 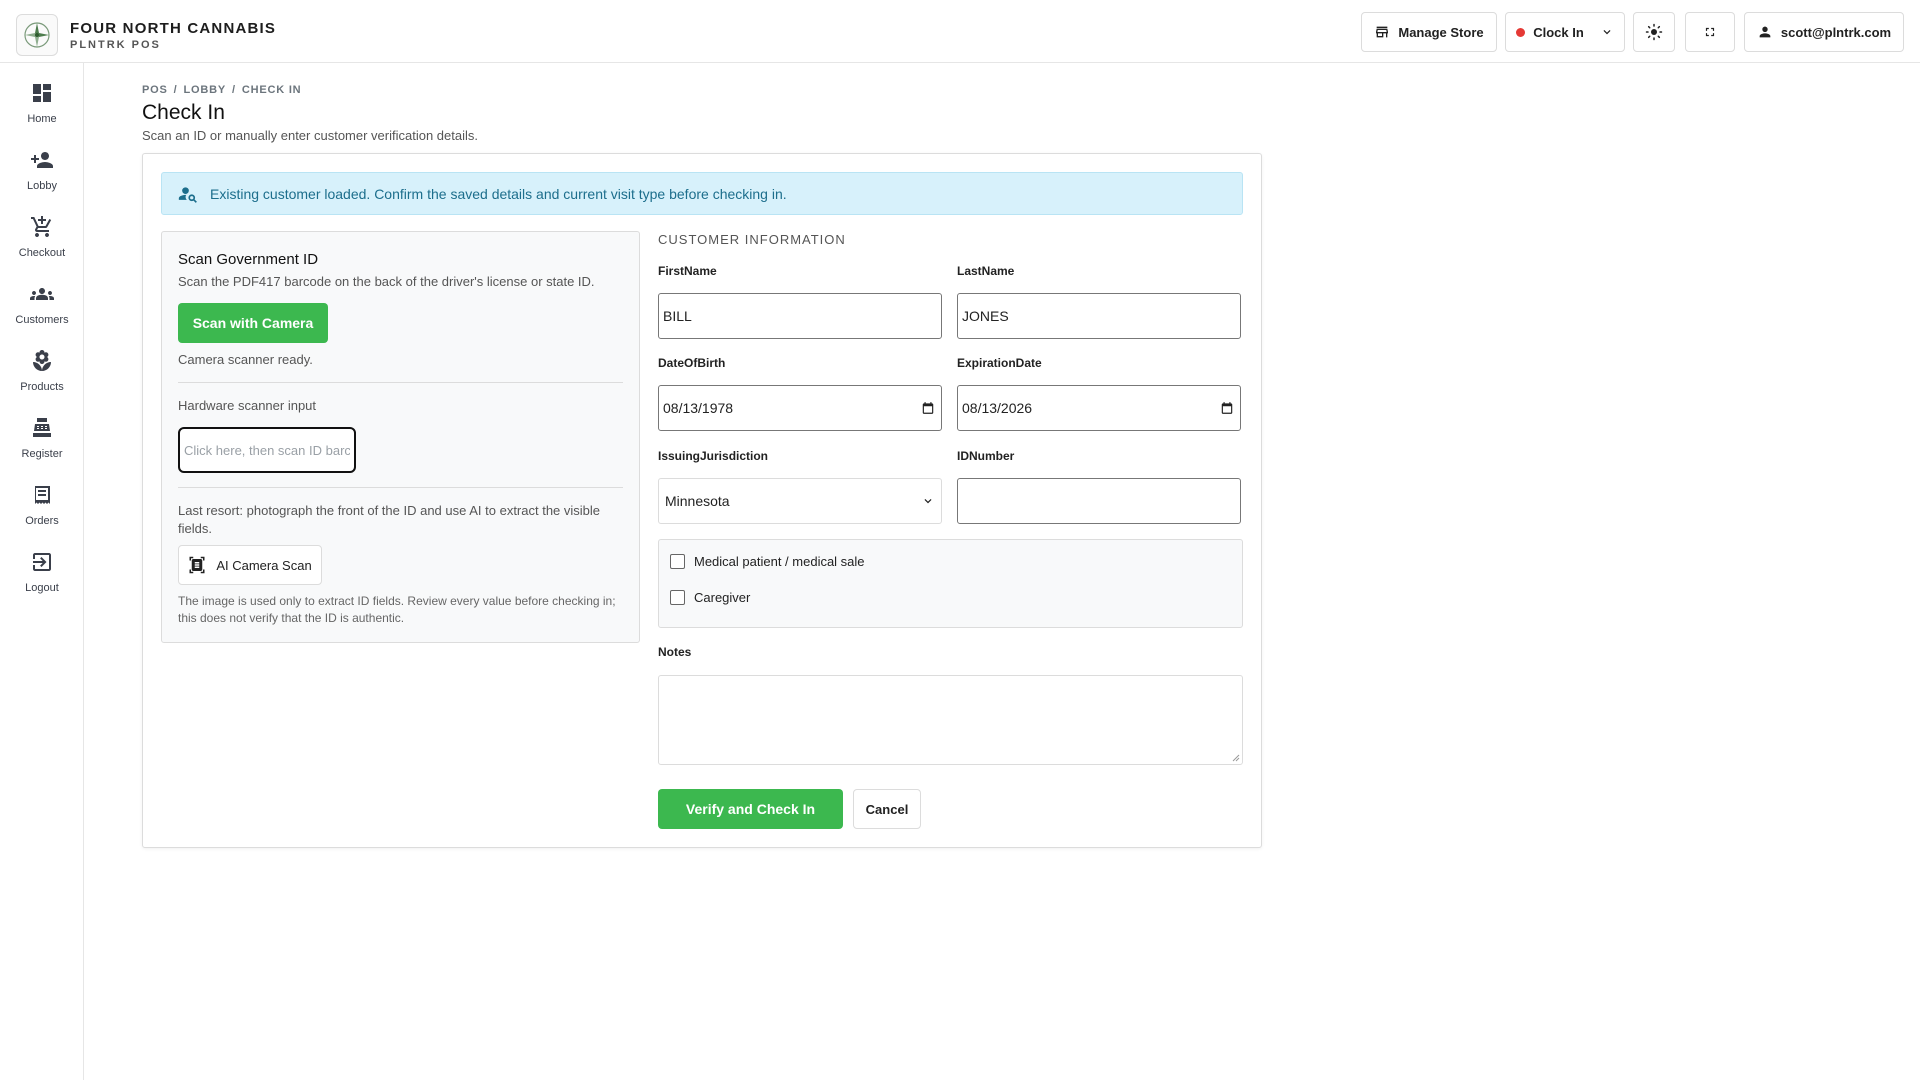 I want to click on logout-icon, so click(x=42, y=562).